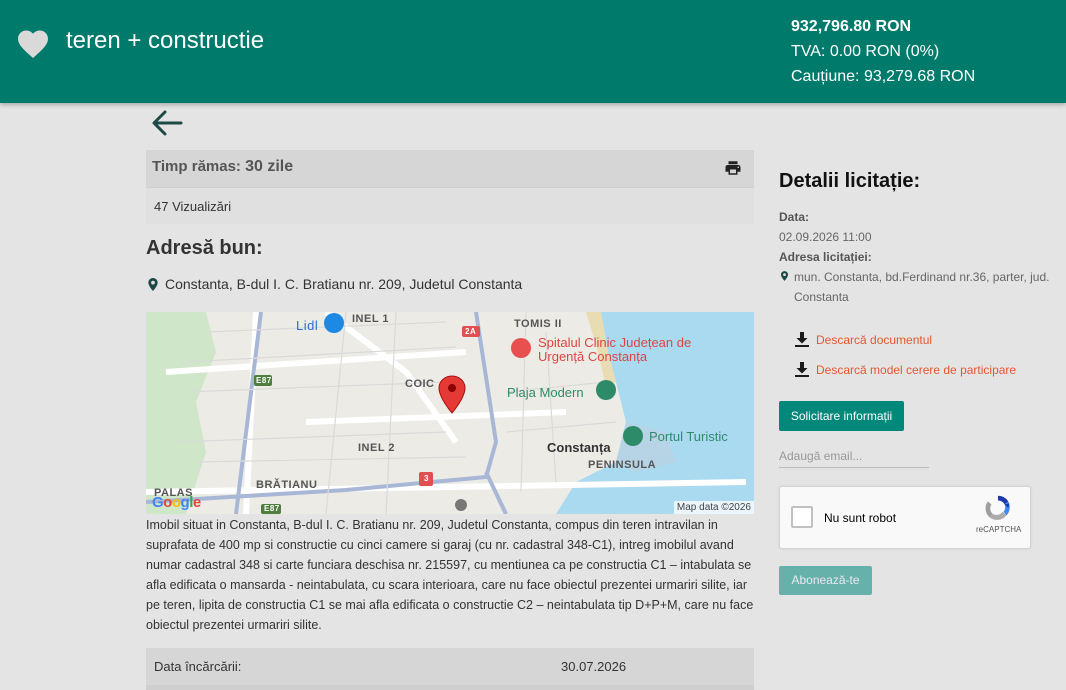  Describe the element at coordinates (622, 465) in the screenshot. I see `map-label-peninsula: PENINSULA` at that location.